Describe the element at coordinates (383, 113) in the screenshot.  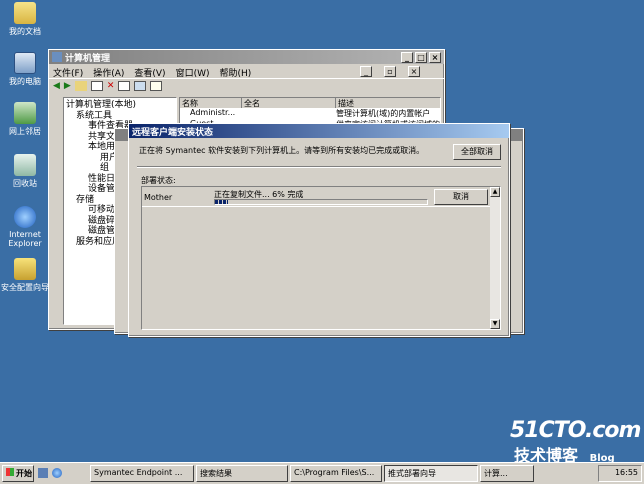
I see `row-description: 管理计算机(域)的内置帐户` at that location.